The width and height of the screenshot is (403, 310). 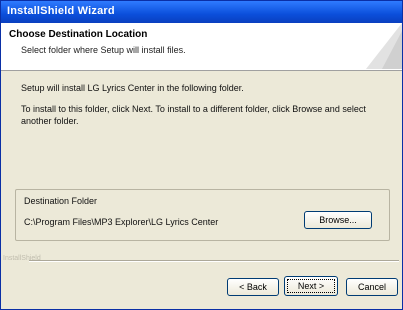 What do you see at coordinates (311, 286) in the screenshot?
I see `next-button: Next >` at bounding box center [311, 286].